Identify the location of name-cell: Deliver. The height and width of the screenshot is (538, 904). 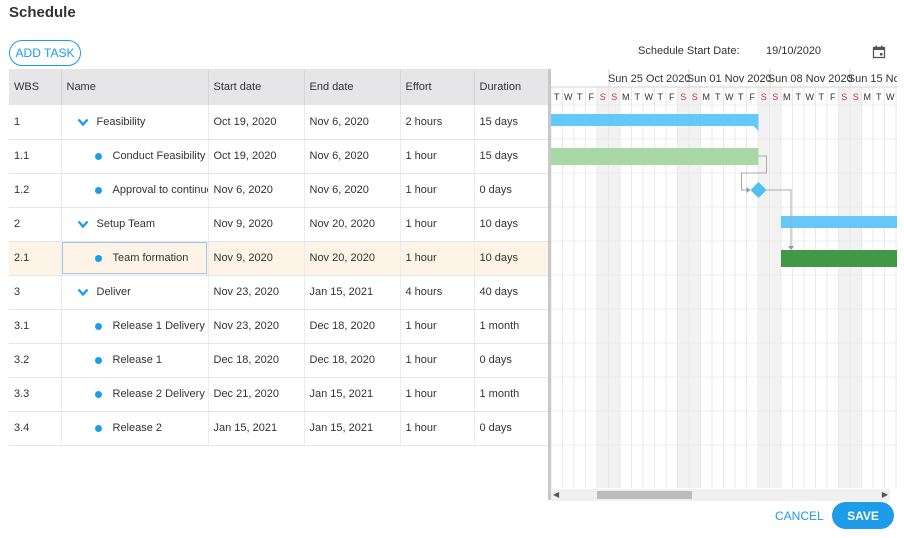
(135, 292).